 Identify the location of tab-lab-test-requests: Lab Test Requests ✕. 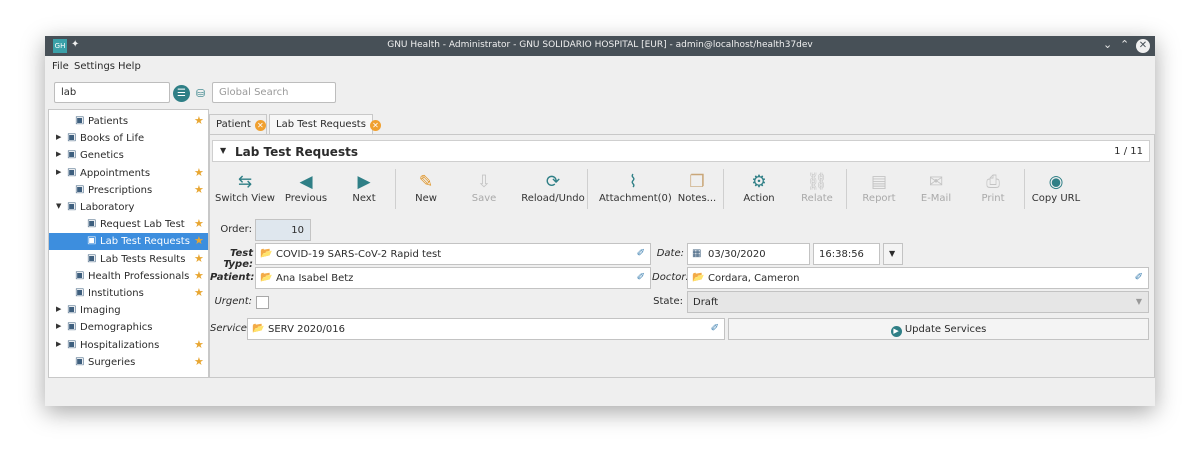
(325, 124).